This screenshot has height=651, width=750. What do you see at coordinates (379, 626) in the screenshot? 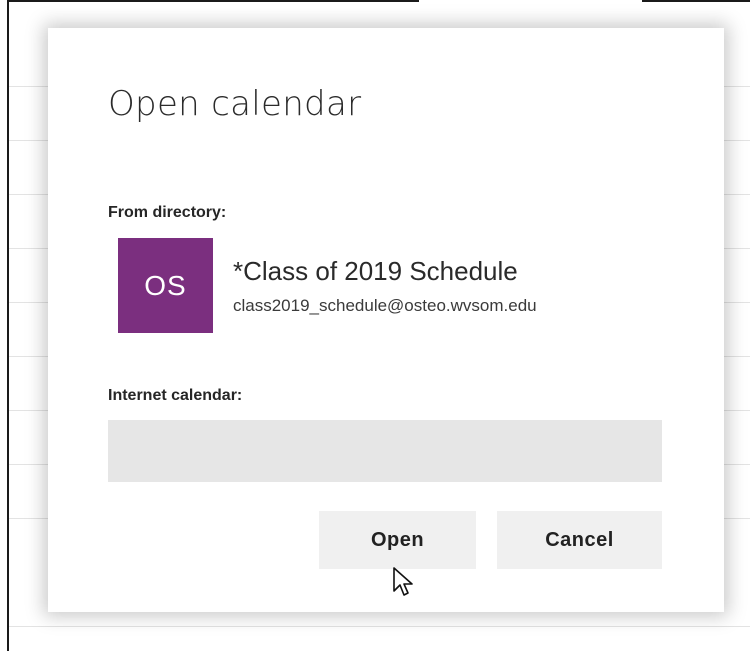
I see `background-grid-line` at bounding box center [379, 626].